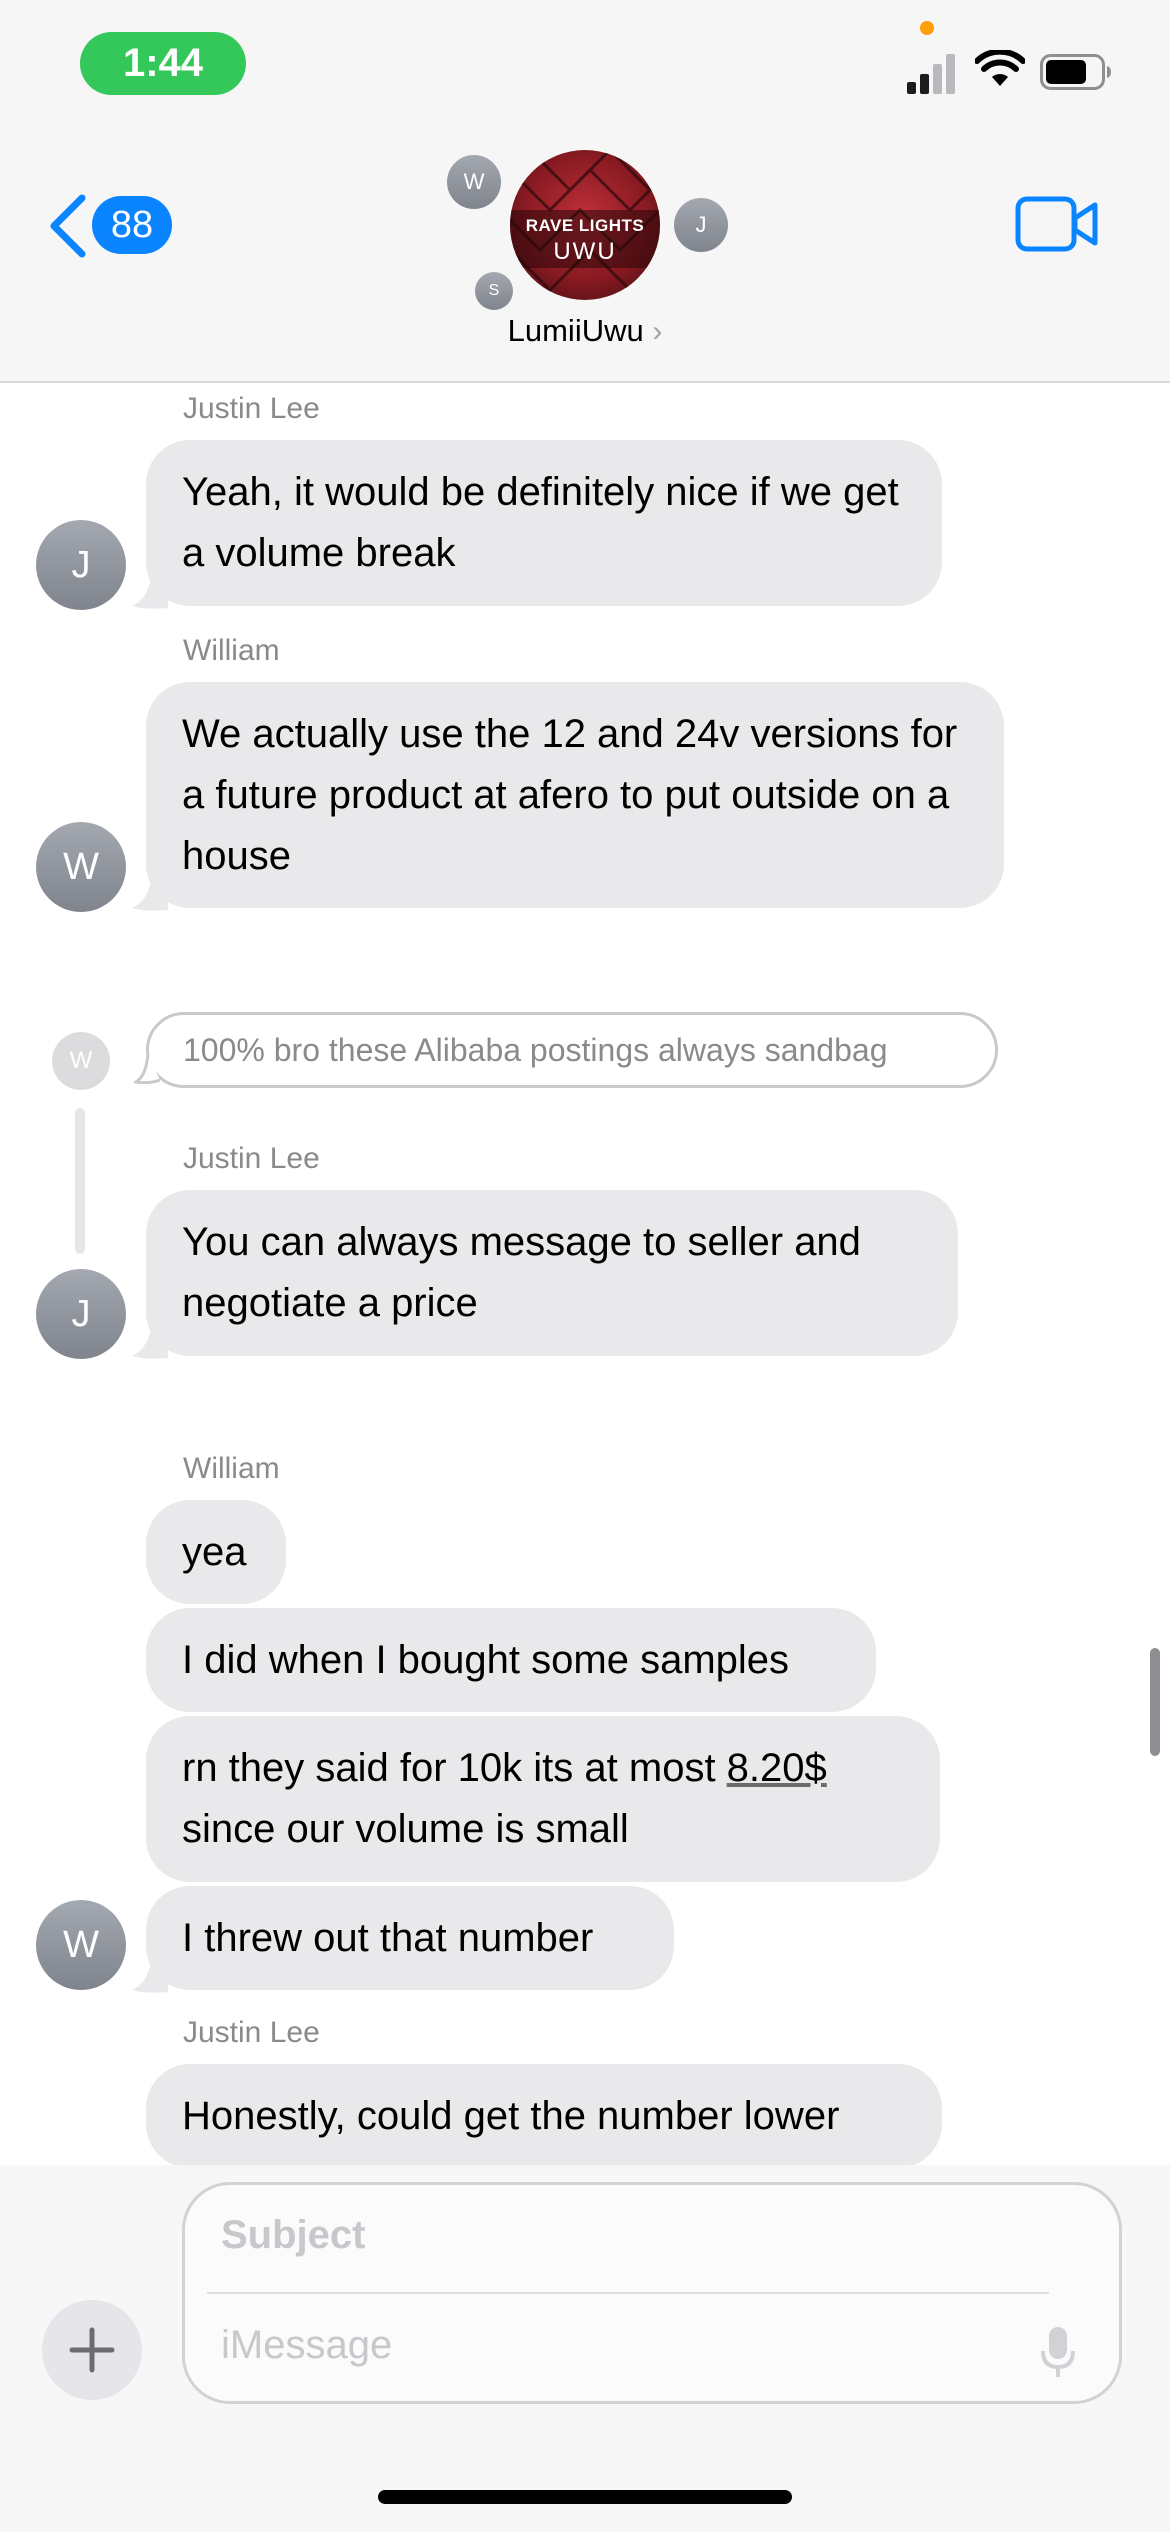  What do you see at coordinates (163, 63) in the screenshot?
I see `status-time: 1:44` at bounding box center [163, 63].